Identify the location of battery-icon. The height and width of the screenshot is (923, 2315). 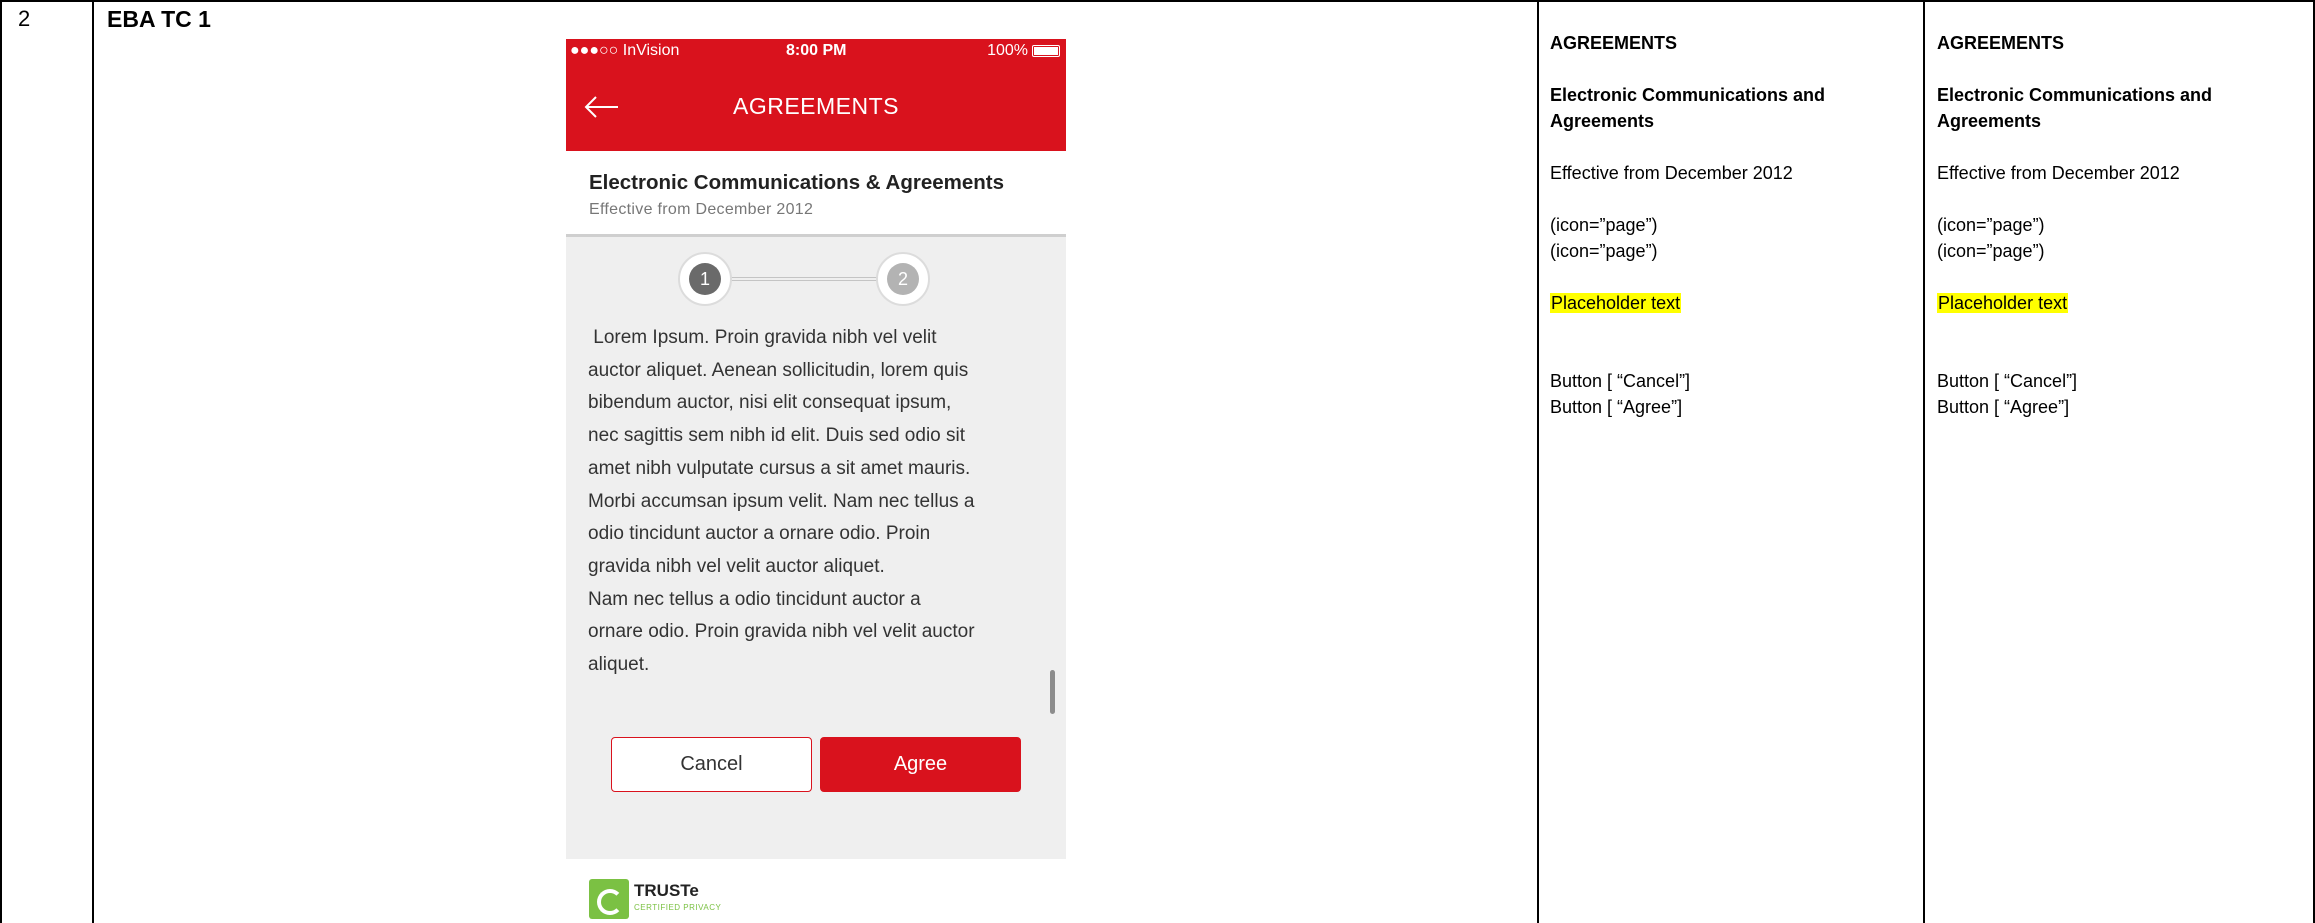
(1046, 51).